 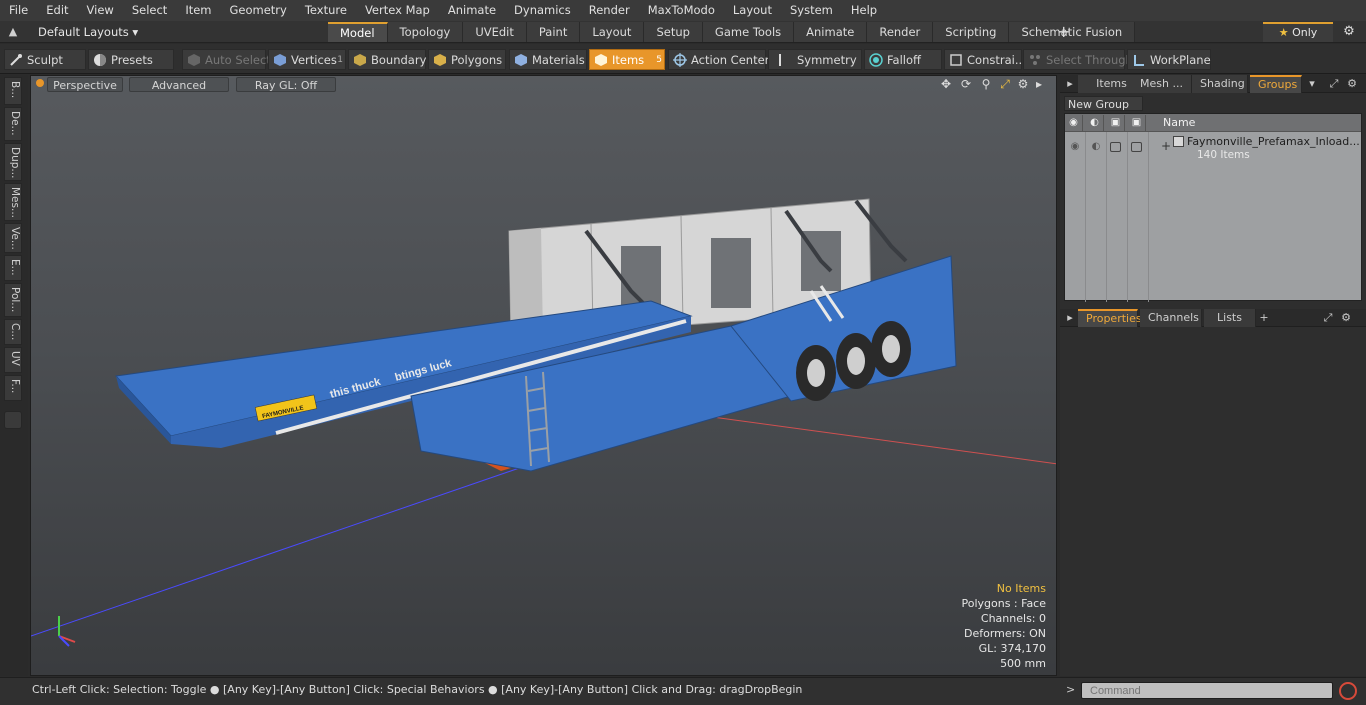 I want to click on sculpt-label: Sculpt, so click(x=45, y=60).